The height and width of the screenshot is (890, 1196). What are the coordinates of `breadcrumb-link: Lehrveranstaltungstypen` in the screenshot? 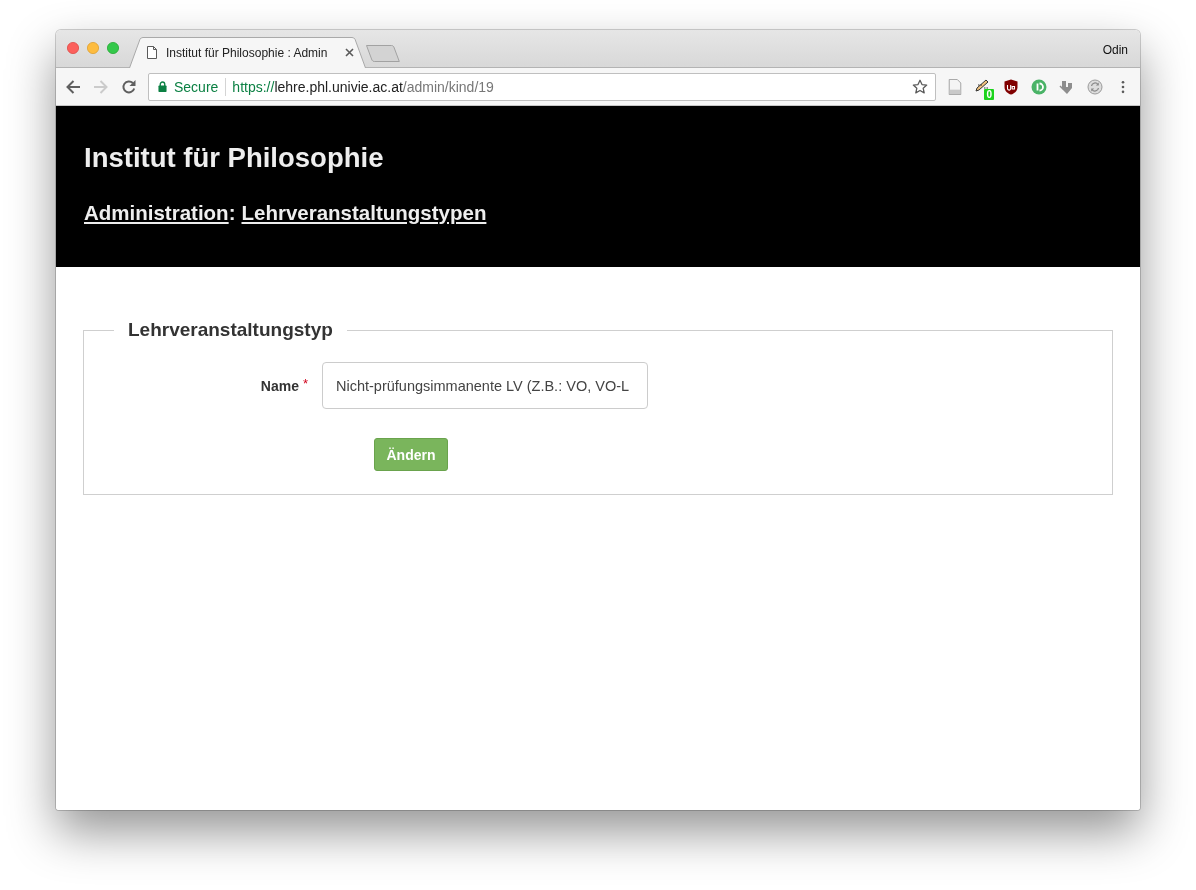 It's located at (364, 213).